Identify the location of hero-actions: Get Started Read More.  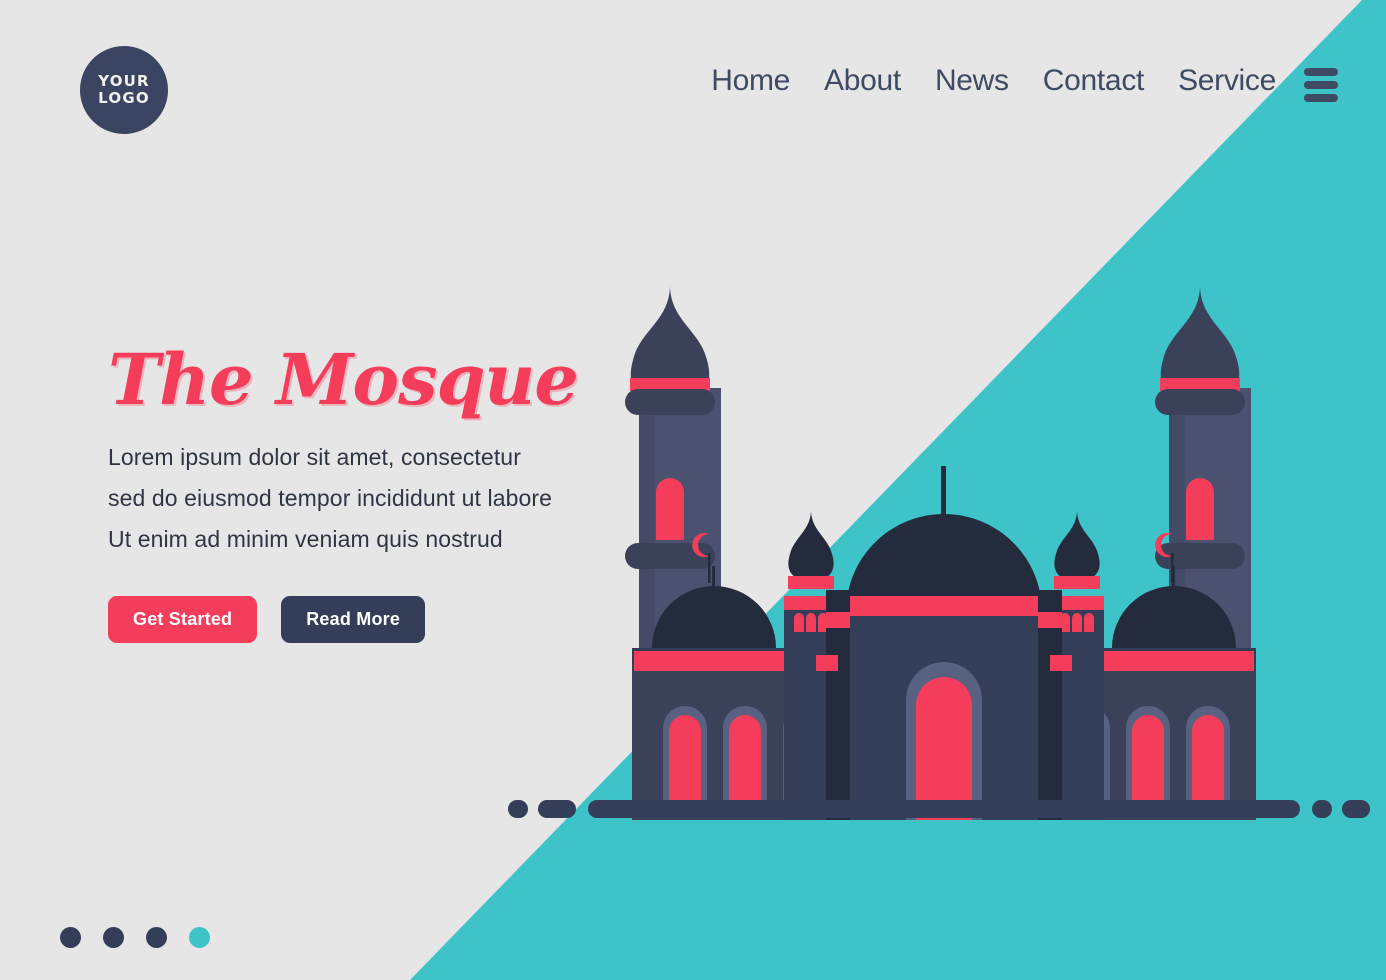
(368, 619).